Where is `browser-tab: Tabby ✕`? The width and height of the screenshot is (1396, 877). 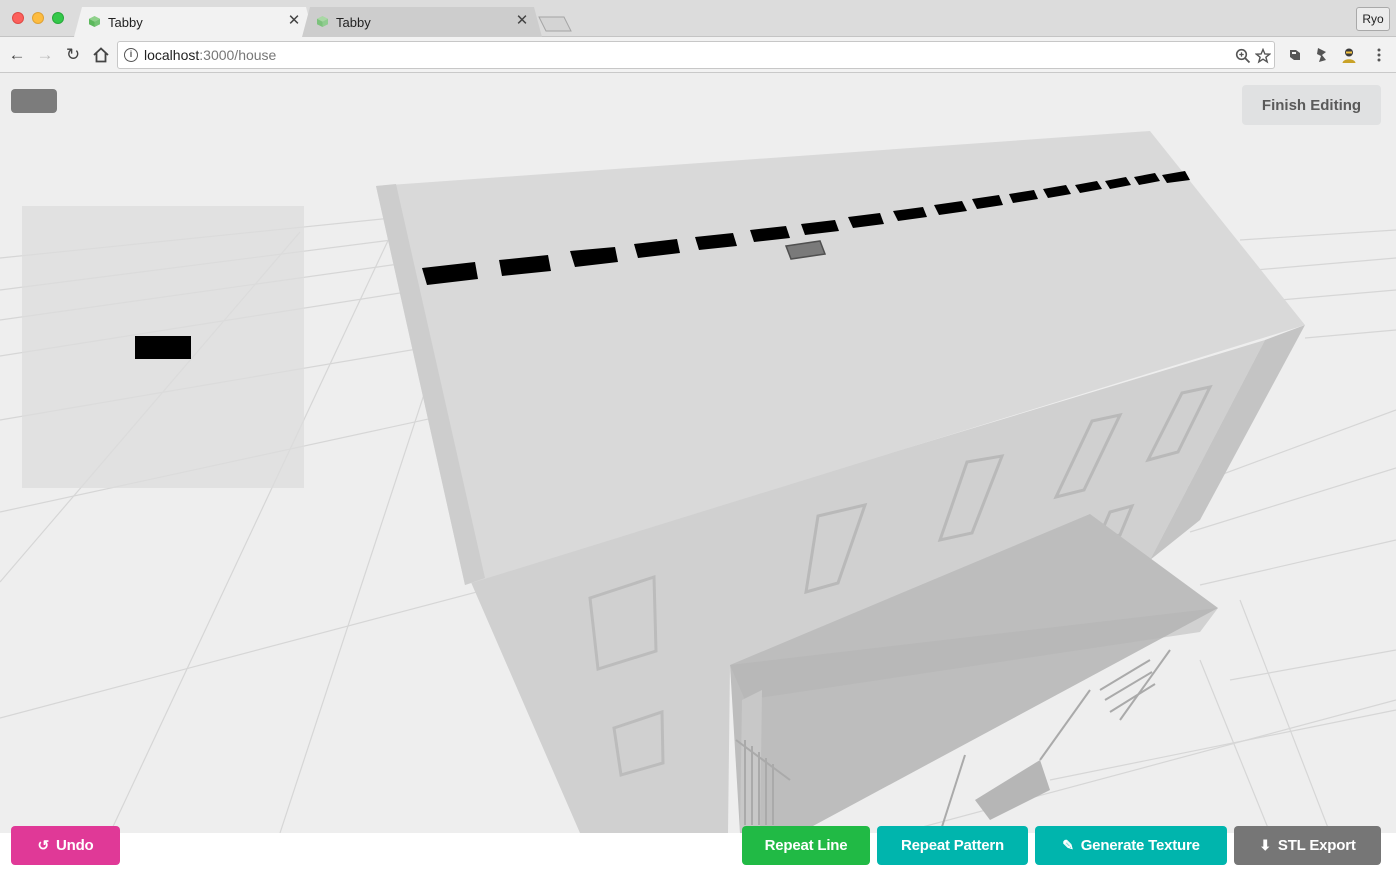 browser-tab: Tabby ✕ is located at coordinates (422, 22).